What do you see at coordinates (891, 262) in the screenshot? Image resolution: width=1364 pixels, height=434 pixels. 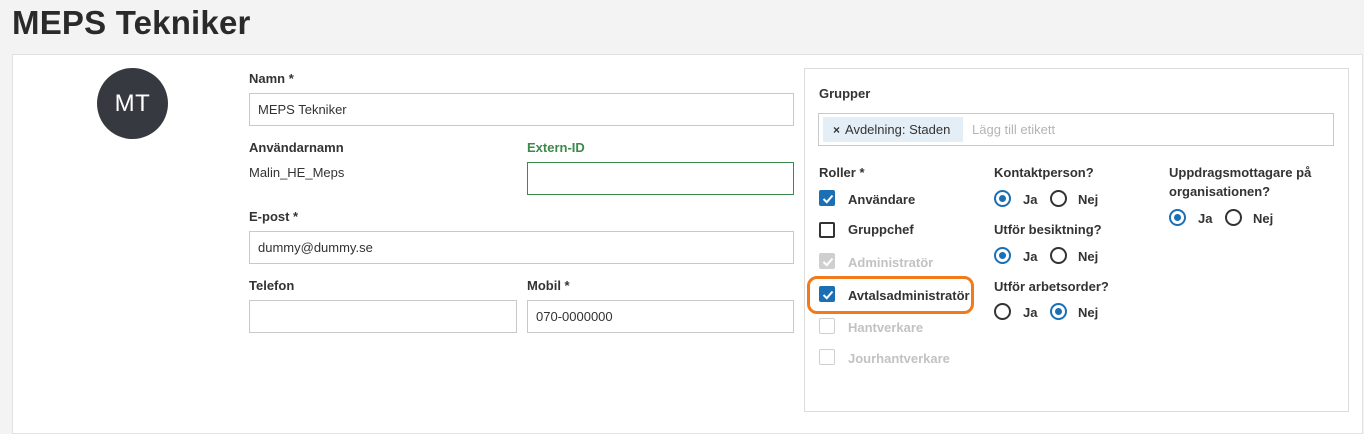 I see `role-administrator-label: Administratör` at bounding box center [891, 262].